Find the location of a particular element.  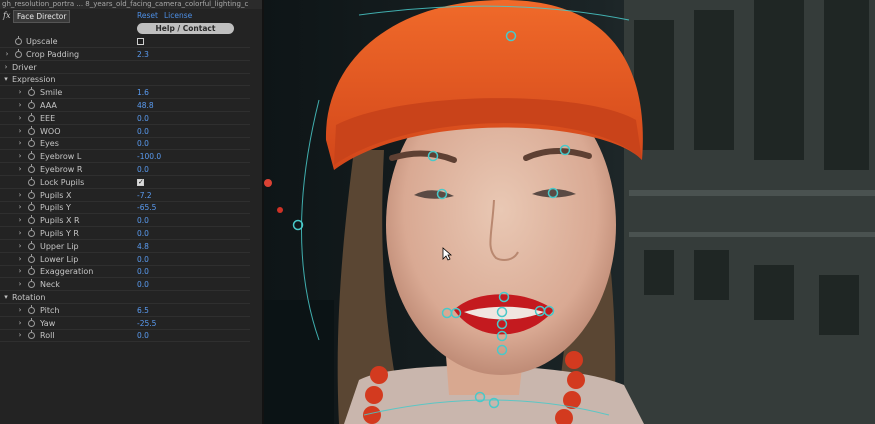

param-row: › Exaggeration 0.0 is located at coordinates (131, 272).